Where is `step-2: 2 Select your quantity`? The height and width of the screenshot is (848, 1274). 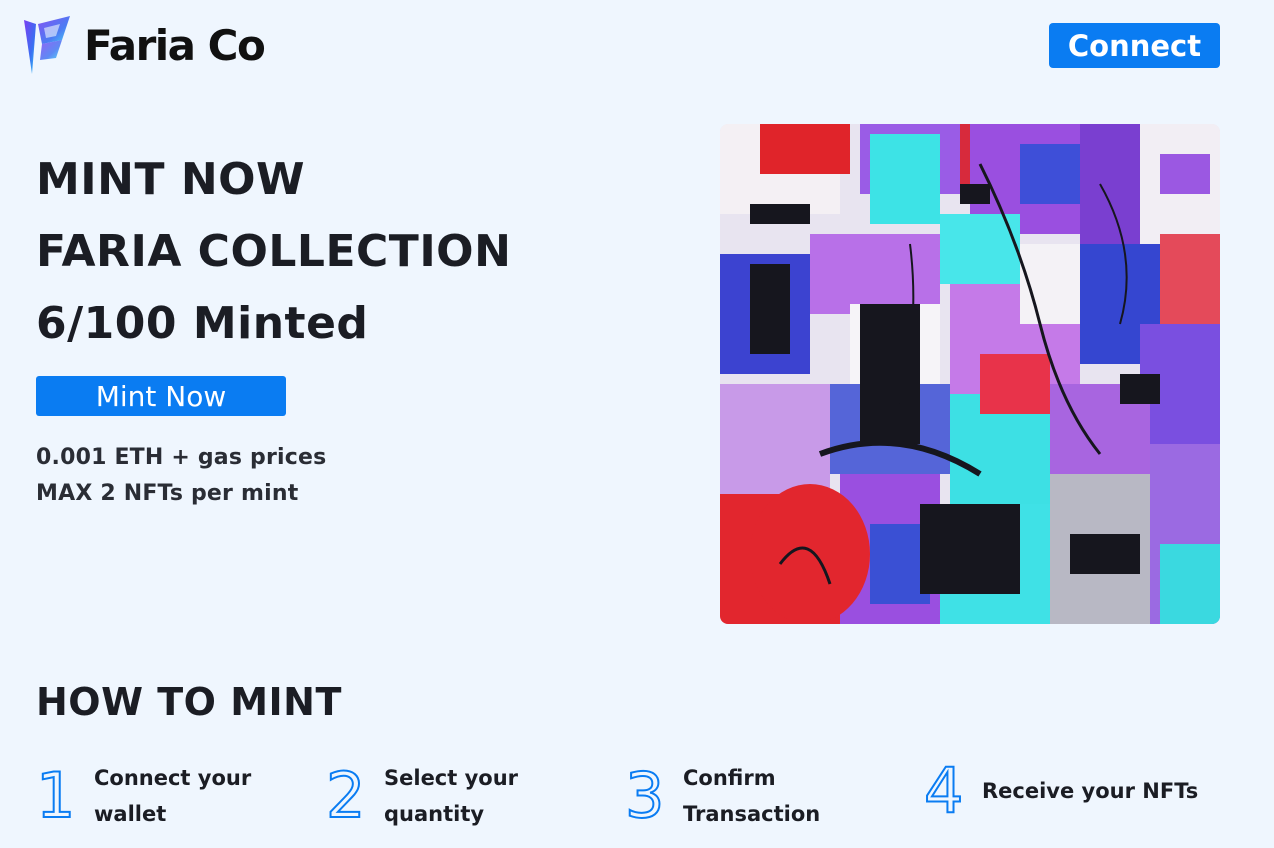
step-2: 2 Select your quantity is located at coordinates (422, 795).